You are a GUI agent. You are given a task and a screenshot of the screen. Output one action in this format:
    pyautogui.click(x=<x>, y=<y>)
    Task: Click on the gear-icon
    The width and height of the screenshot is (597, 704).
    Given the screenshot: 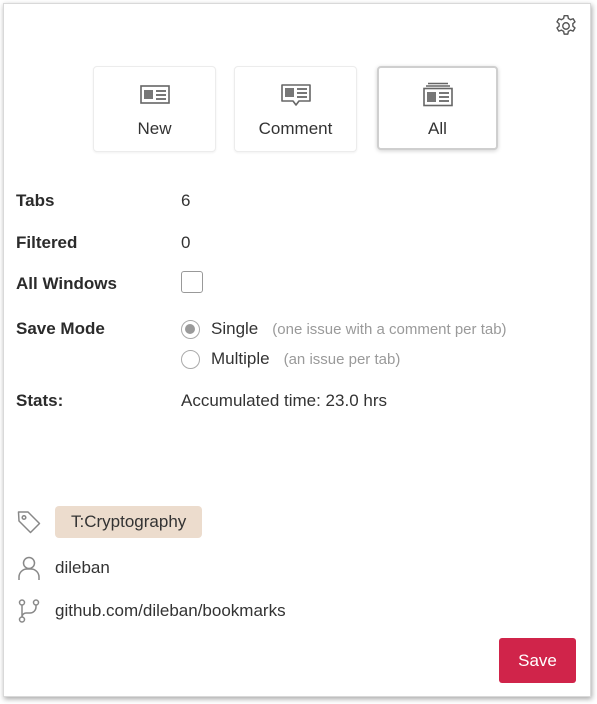 What is the action you would take?
    pyautogui.click(x=566, y=26)
    